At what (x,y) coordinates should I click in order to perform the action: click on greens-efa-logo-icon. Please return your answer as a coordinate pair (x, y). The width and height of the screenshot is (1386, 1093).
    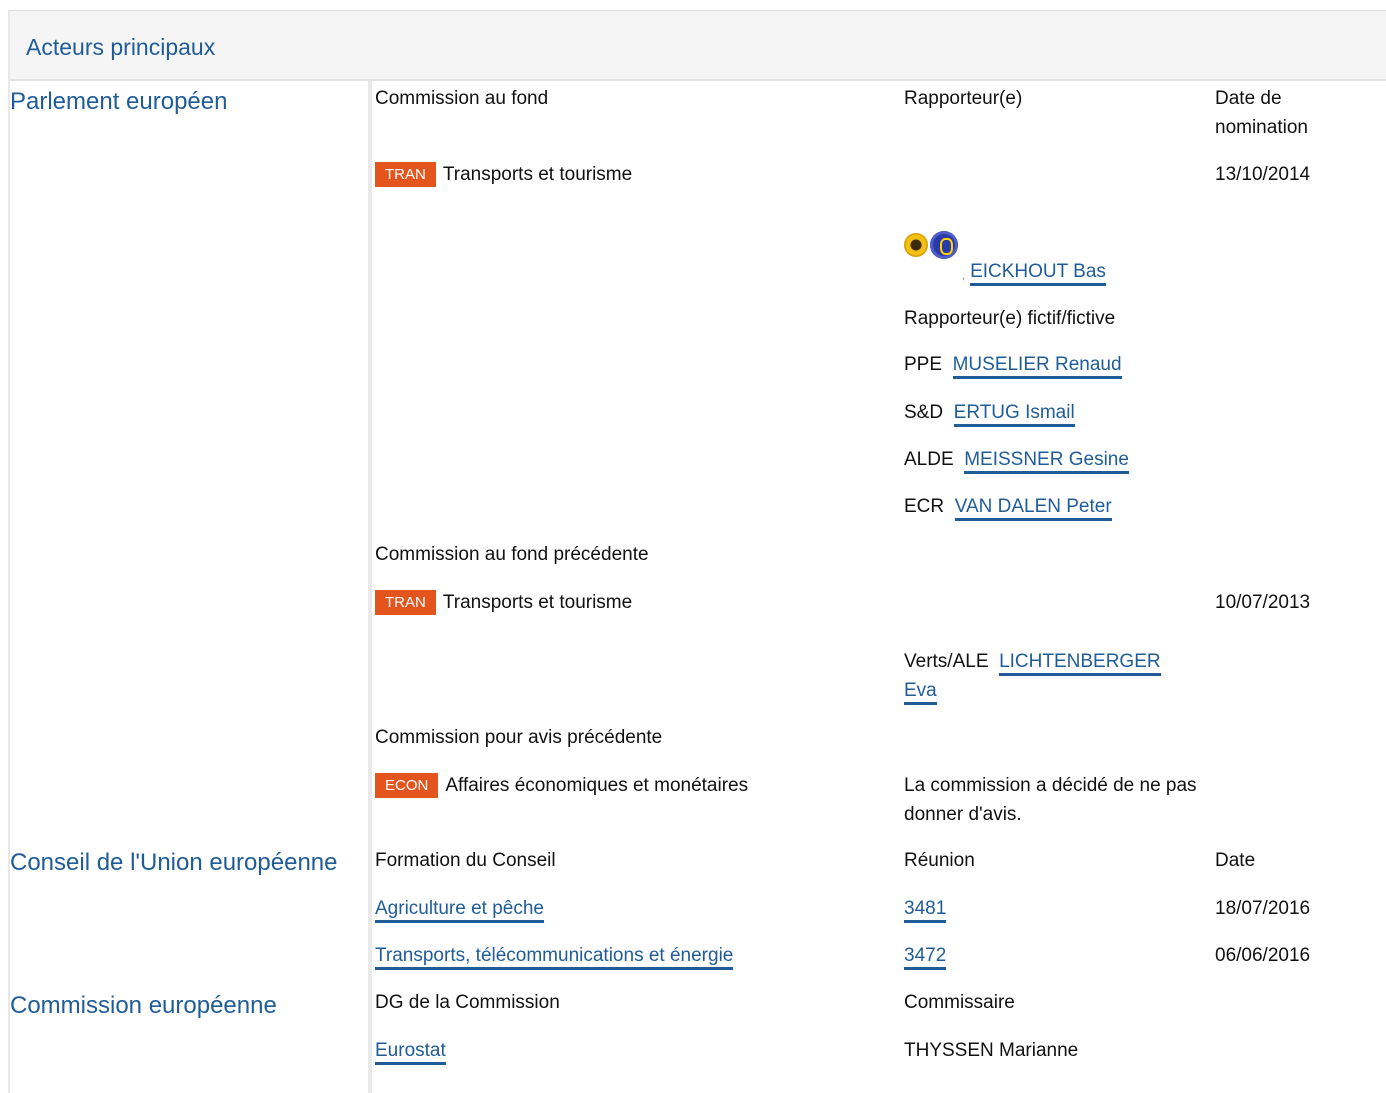
    Looking at the image, I should click on (933, 245).